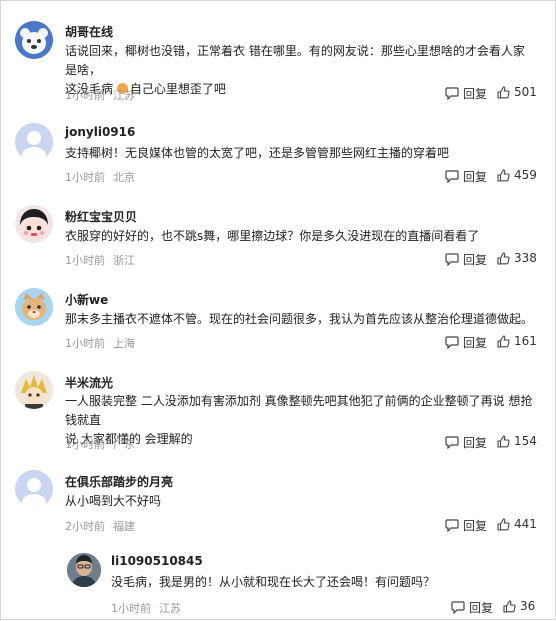 Image resolution: width=556 pixels, height=621 pixels. I want to click on like-count: 459, so click(525, 175).